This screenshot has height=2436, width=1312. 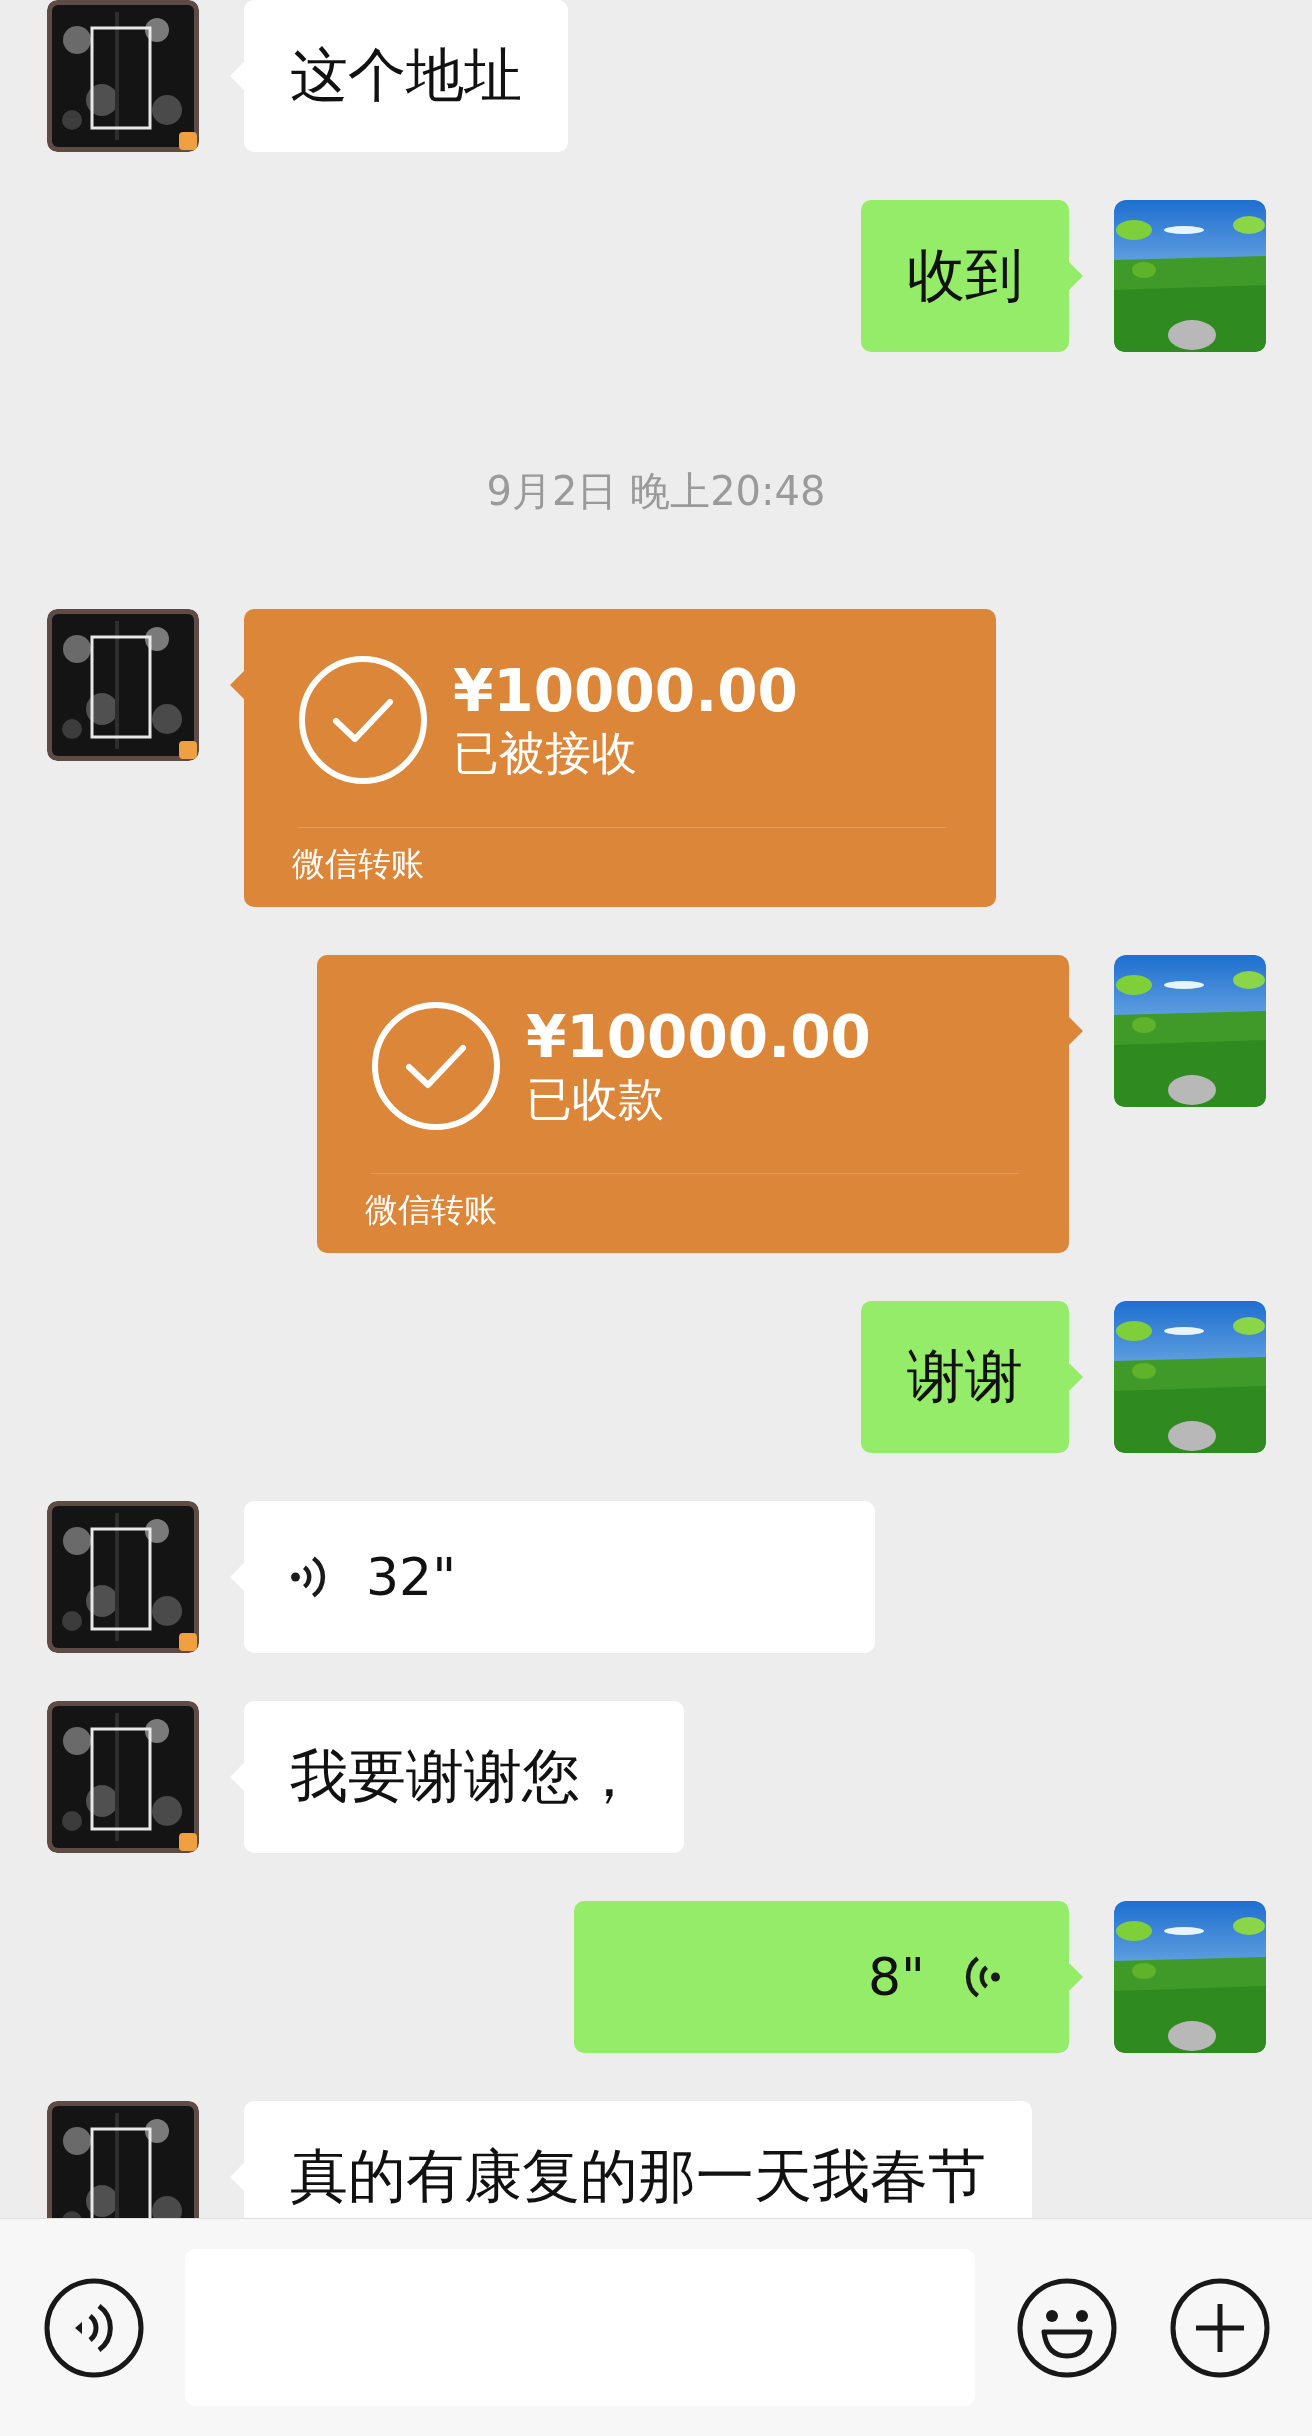 I want to click on transfer-status: 已被接收, so click(x=545, y=753).